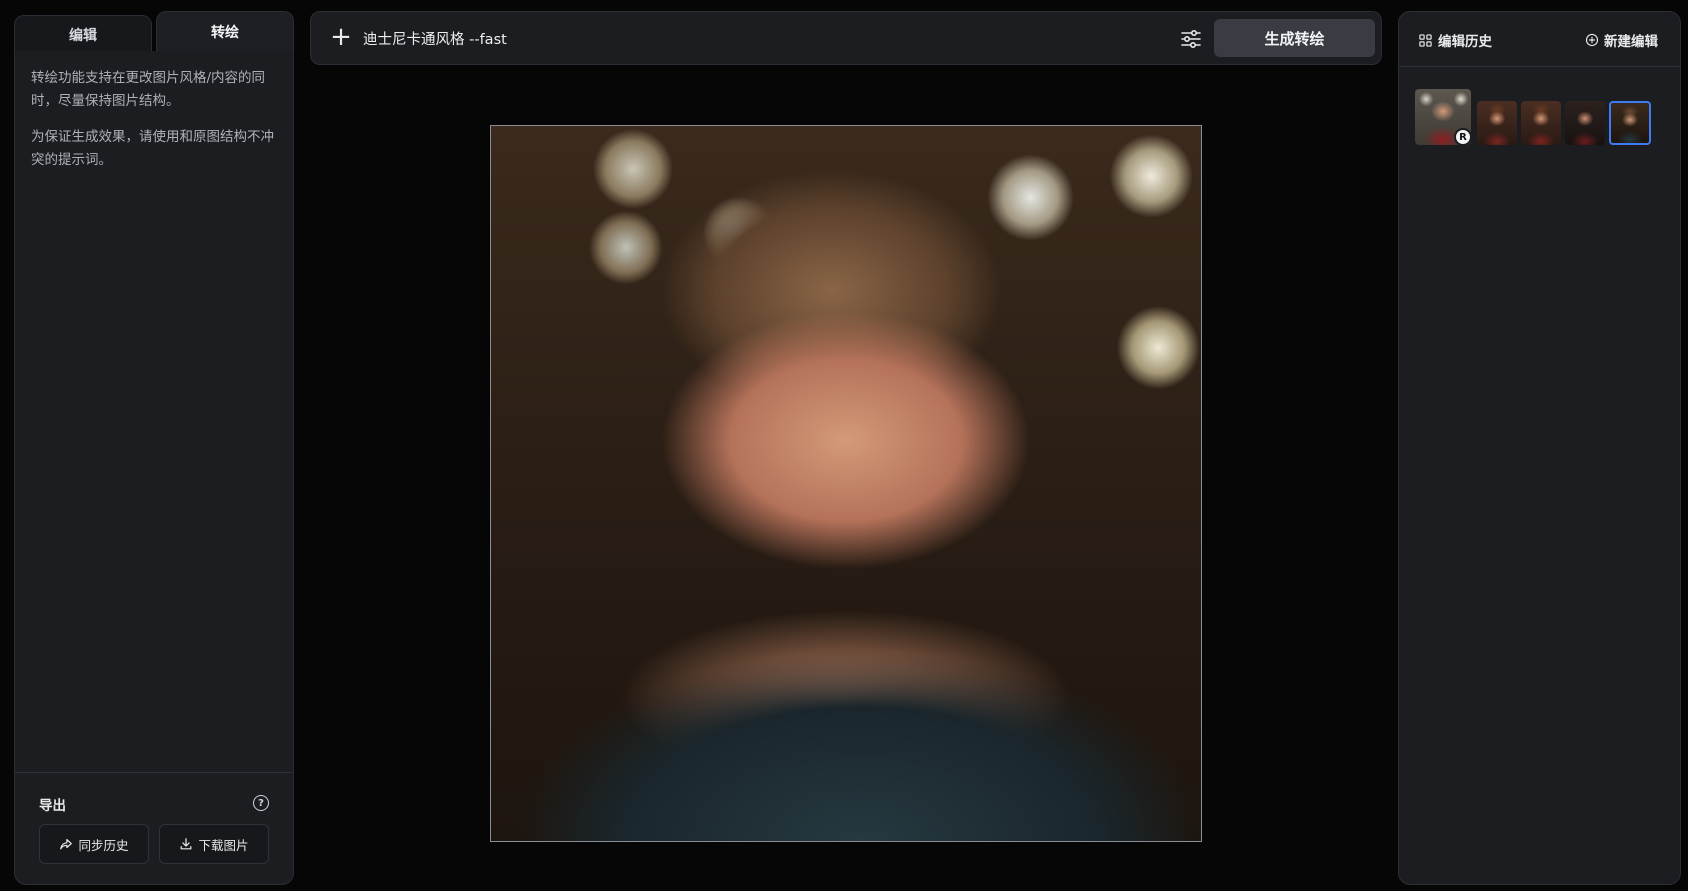 The height and width of the screenshot is (891, 1688). I want to click on history-thumbnail-selected, so click(1630, 123).